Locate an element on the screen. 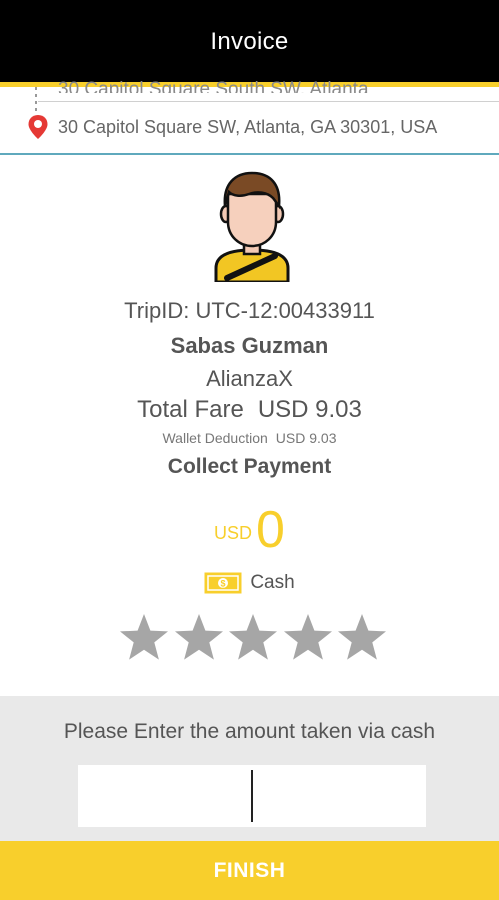 The height and width of the screenshot is (900, 499). service-type: AlianzaX is located at coordinates (249, 378).